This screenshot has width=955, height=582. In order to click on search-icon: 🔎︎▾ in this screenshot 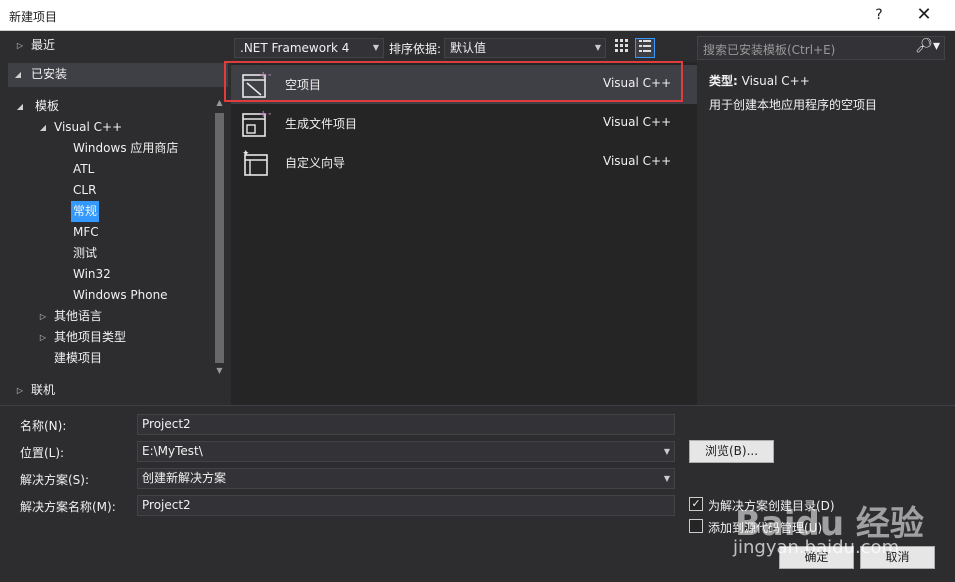, I will do `click(927, 46)`.